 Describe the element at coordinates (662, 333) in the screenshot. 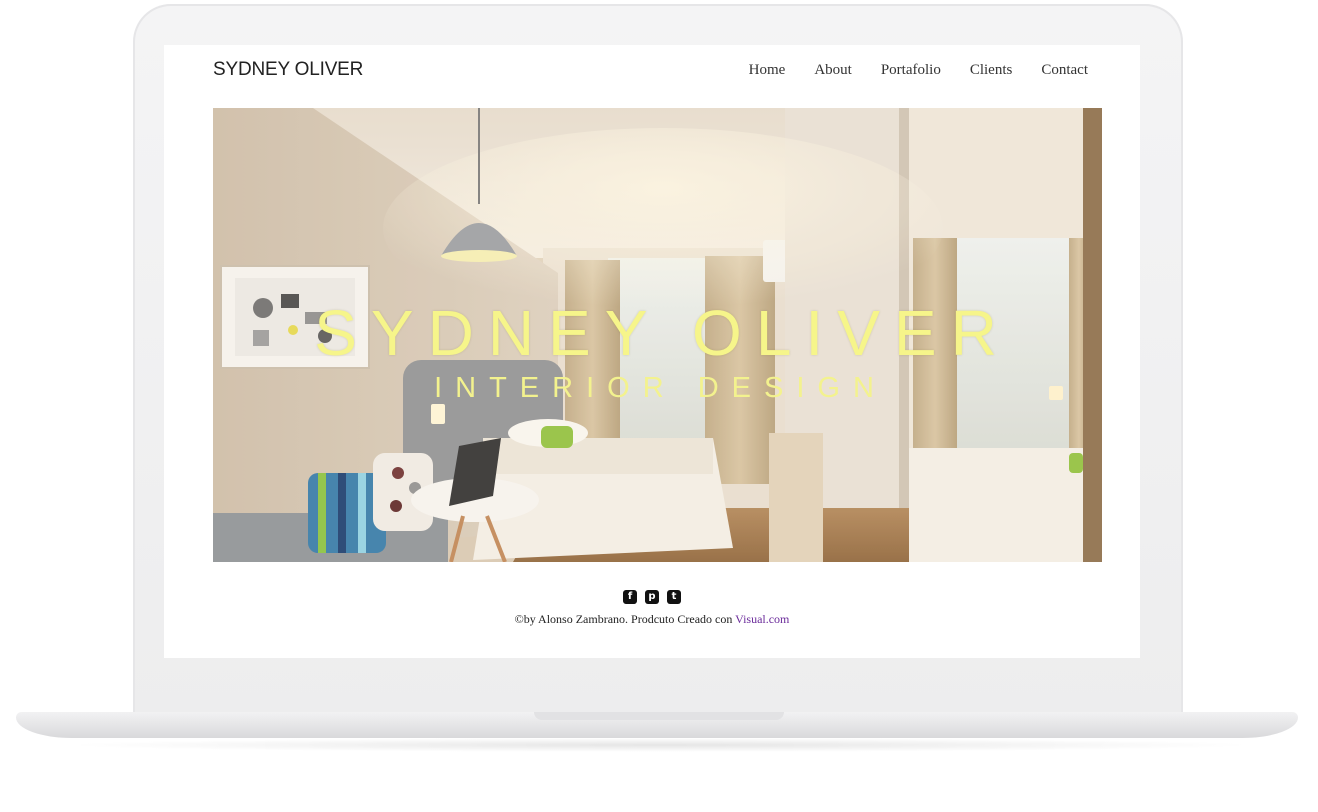

I see `hero-title: SYDNEY OLIVER` at that location.